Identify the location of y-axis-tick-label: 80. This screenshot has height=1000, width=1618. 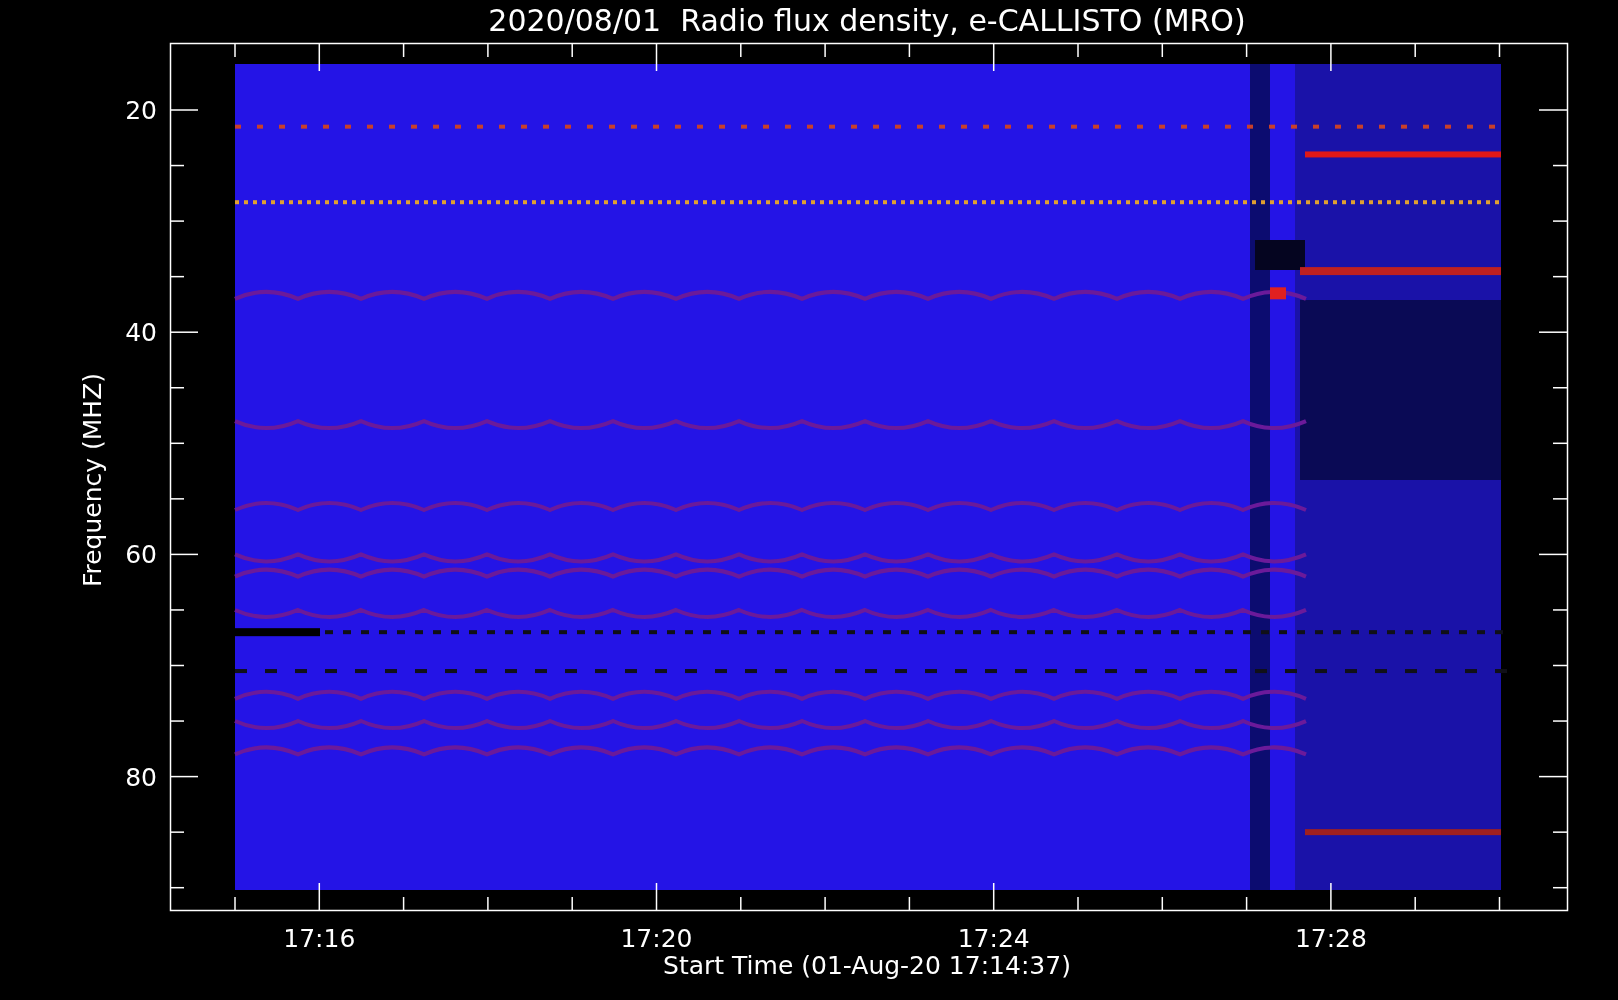
(141, 777).